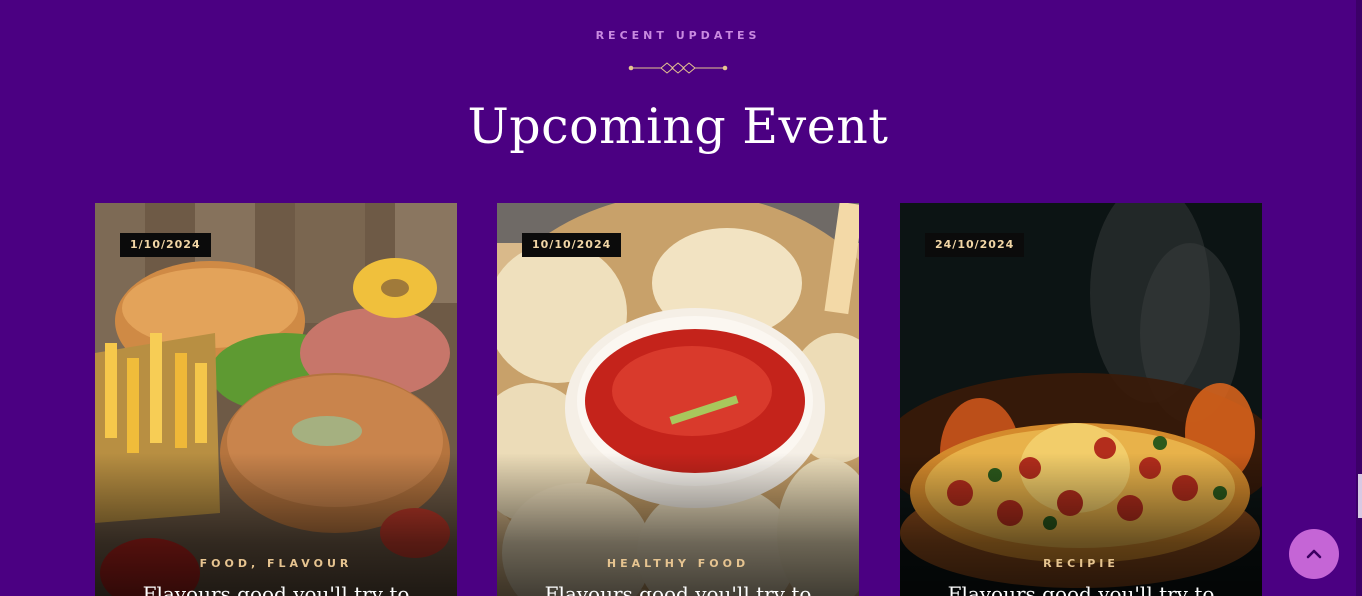  Describe the element at coordinates (276, 563) in the screenshot. I see `event-category: FOOD, FLAVOUR` at that location.